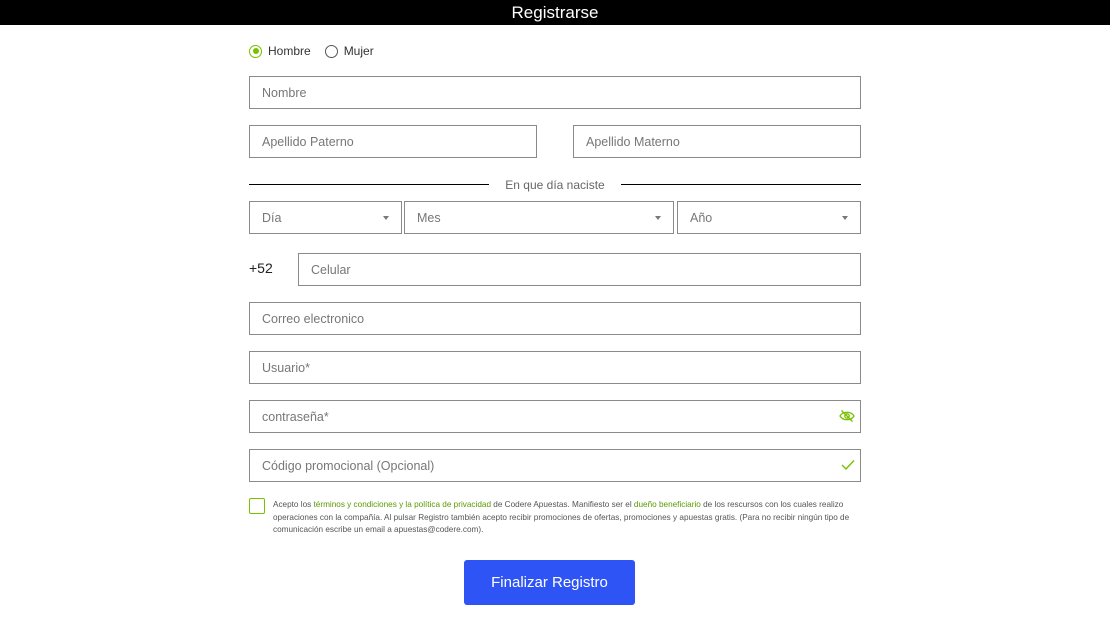 This screenshot has width=1110, height=629. Describe the element at coordinates (717, 141) in the screenshot. I see `apellido-materno-input` at that location.